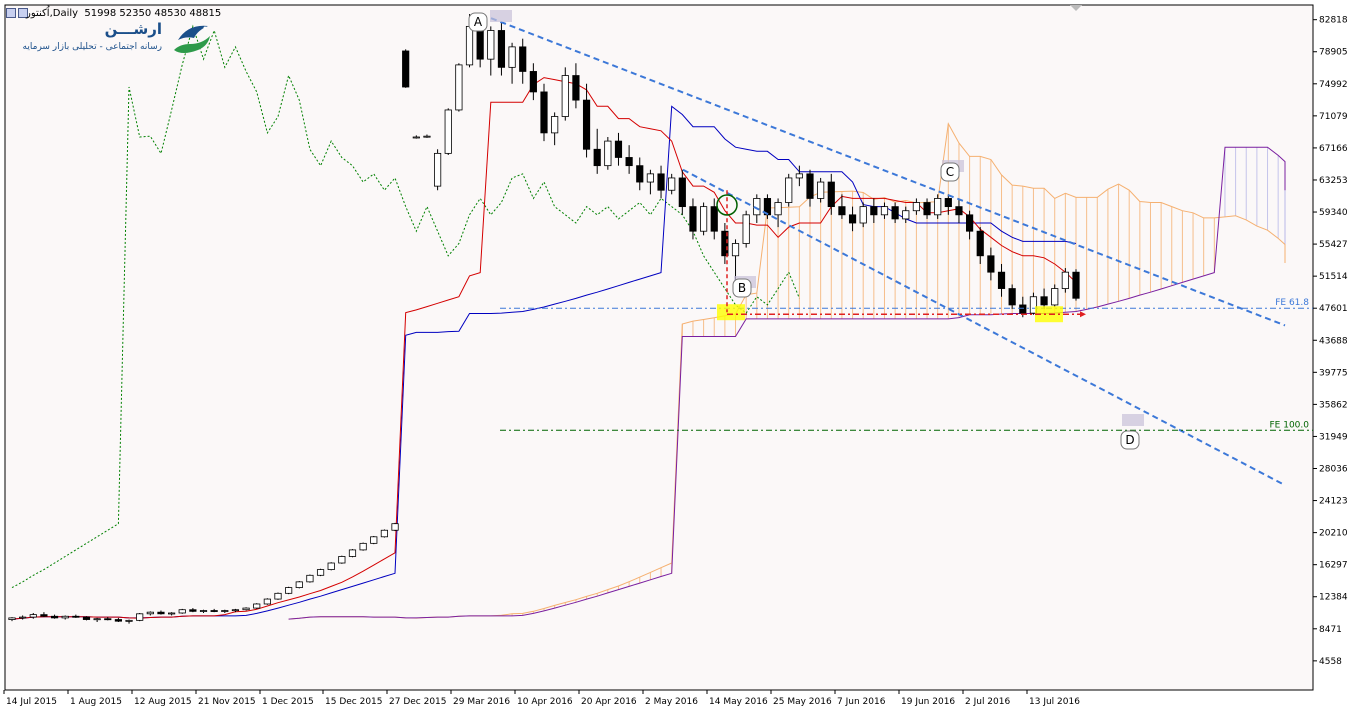 The image size is (1363, 713). What do you see at coordinates (731, 312) in the screenshot?
I see `highlight-left` at bounding box center [731, 312].